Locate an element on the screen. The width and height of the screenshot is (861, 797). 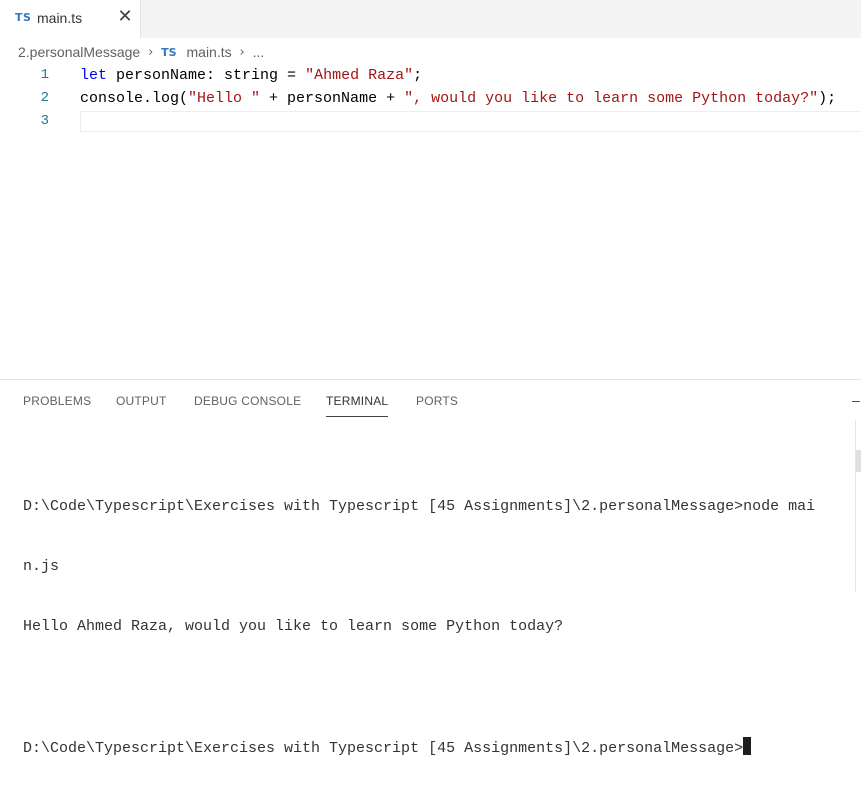
tab-debug-console: DEBUG CONSOLE is located at coordinates (247, 401).